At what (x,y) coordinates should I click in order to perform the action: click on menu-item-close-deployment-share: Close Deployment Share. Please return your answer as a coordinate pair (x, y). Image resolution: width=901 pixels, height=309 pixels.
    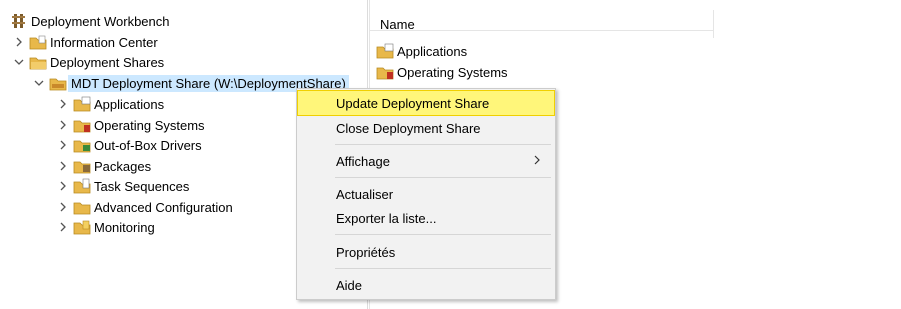
    Looking at the image, I should click on (426, 128).